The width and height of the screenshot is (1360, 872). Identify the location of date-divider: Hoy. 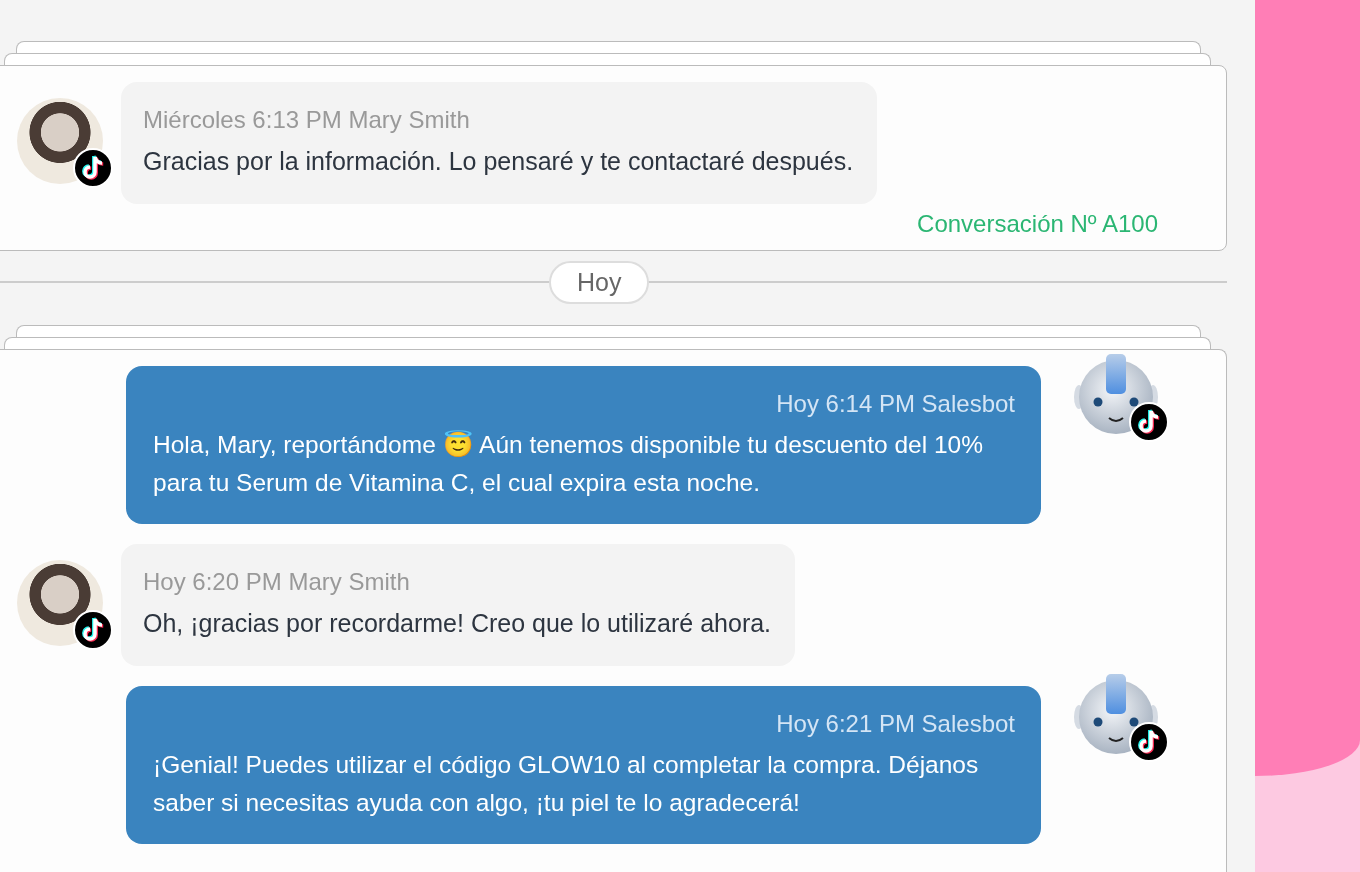
(599, 282).